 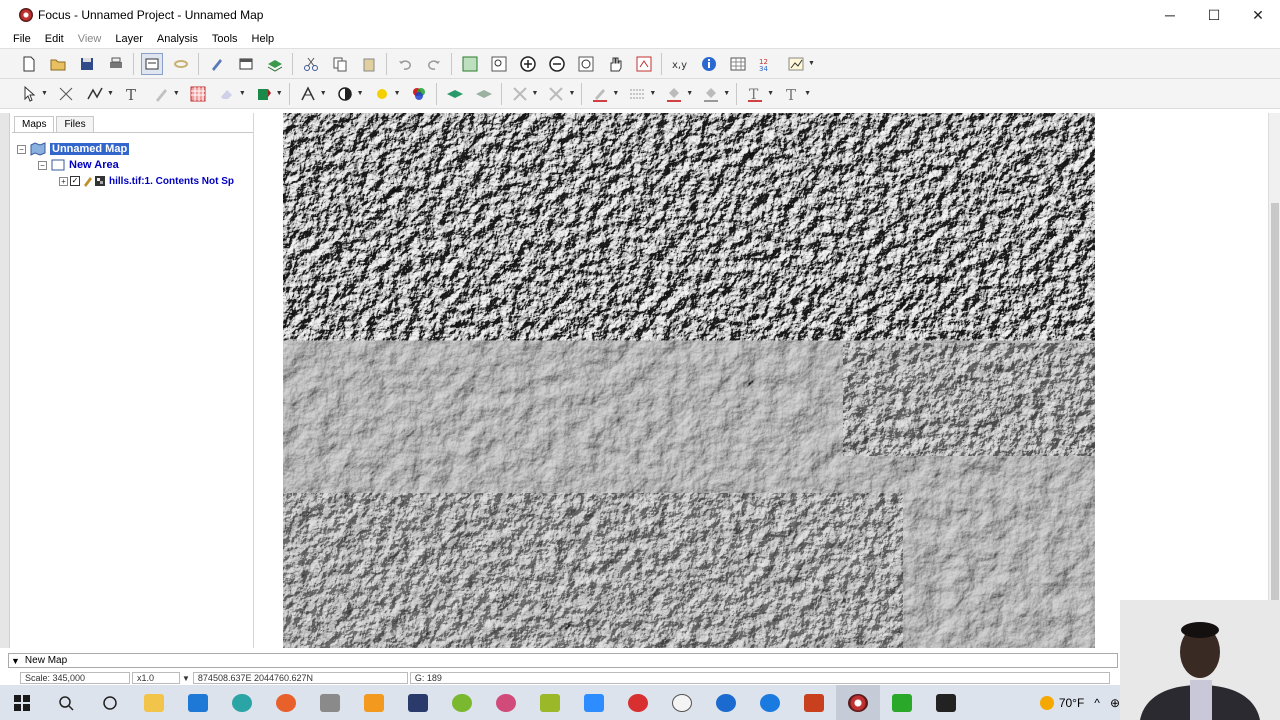 What do you see at coordinates (563, 660) in the screenshot?
I see `map-selector-bar: ▼ New Map` at bounding box center [563, 660].